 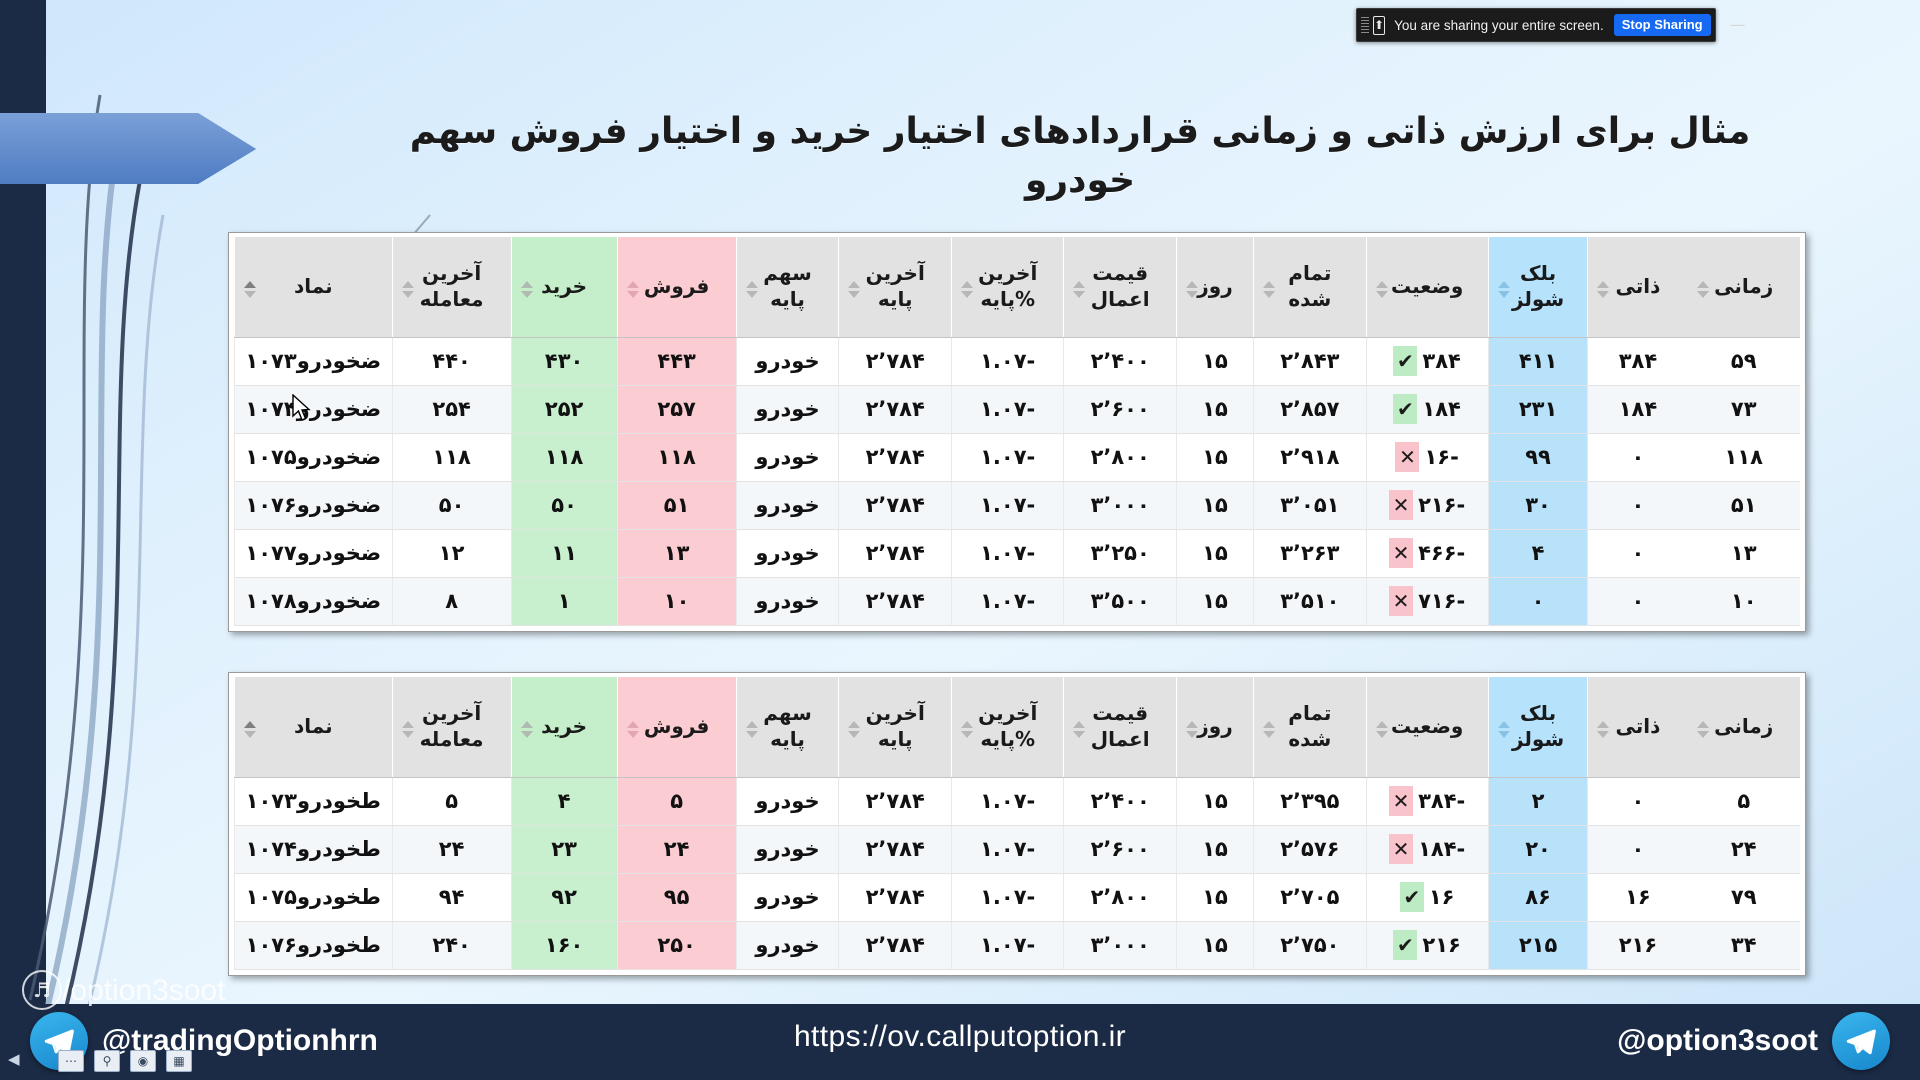 What do you see at coordinates (1427, 897) in the screenshot?
I see `status-cell: ۱۶ ✔` at bounding box center [1427, 897].